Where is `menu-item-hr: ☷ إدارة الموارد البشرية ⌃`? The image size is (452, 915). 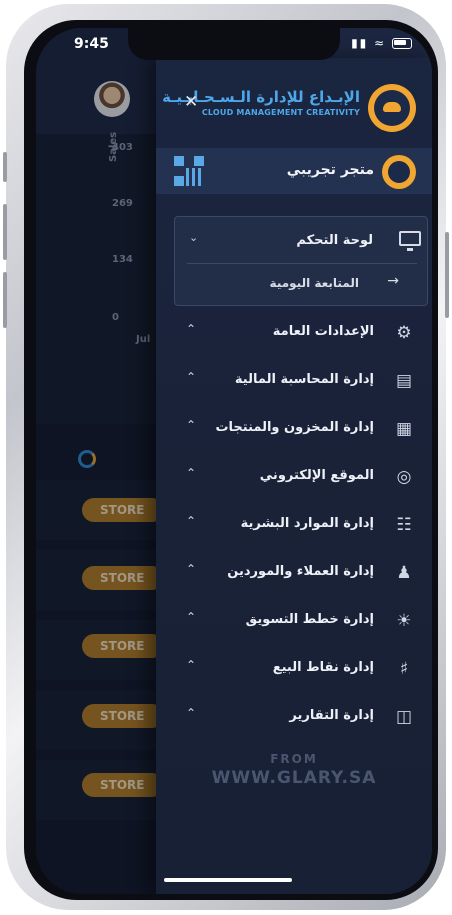
menu-item-hr: ☷ إدارة الموارد البشرية ⌃ is located at coordinates (294, 526).